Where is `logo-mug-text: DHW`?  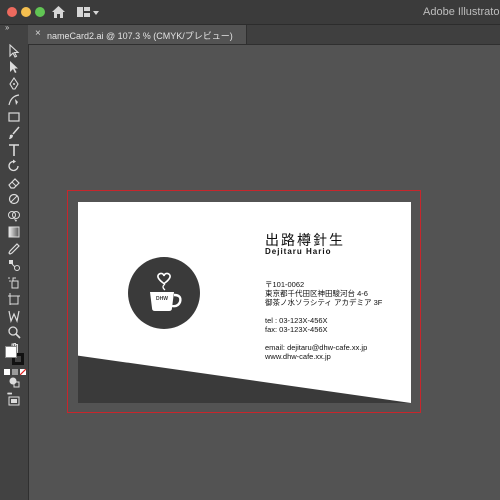 logo-mug-text: DHW is located at coordinates (162, 299).